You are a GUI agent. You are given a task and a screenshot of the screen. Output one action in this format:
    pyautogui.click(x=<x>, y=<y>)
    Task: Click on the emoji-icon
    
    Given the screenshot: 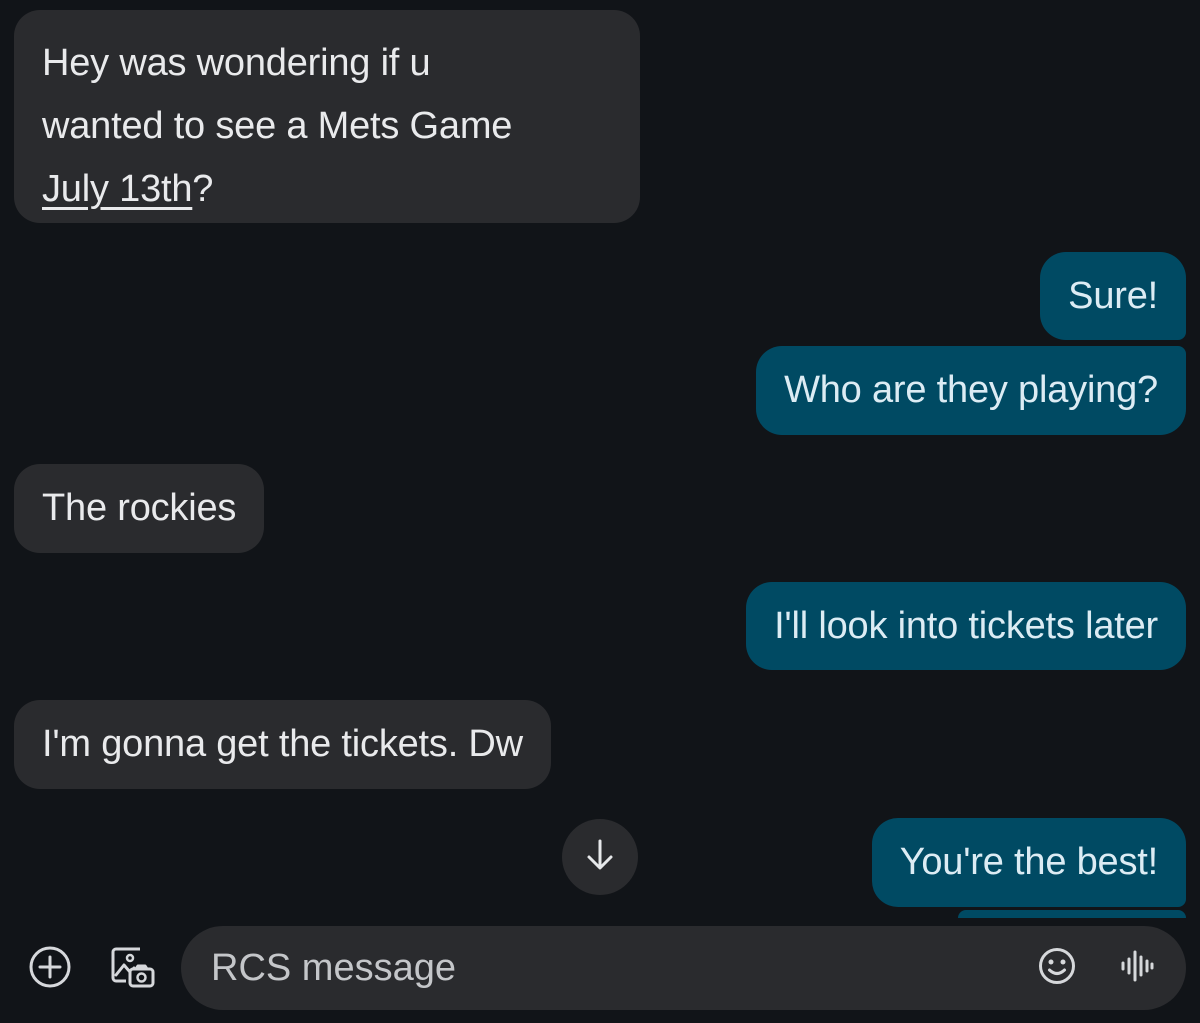 What is the action you would take?
    pyautogui.click(x=1057, y=968)
    